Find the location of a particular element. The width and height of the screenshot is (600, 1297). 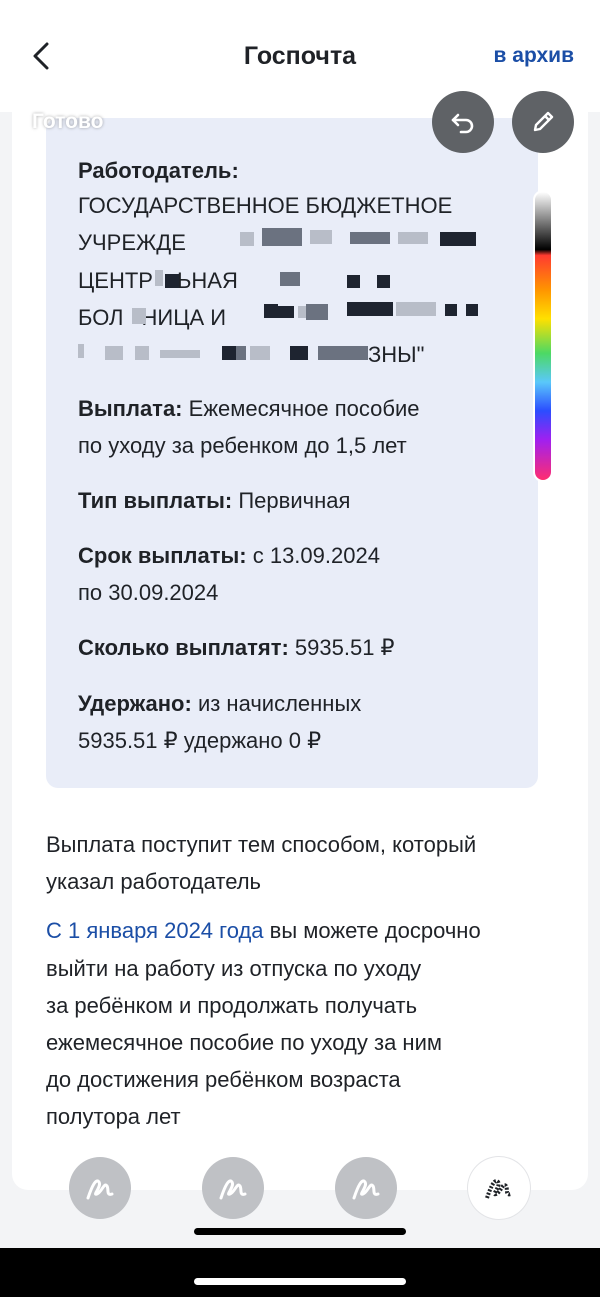

info-paragraph-line-6: полутора лет is located at coordinates (113, 1116).